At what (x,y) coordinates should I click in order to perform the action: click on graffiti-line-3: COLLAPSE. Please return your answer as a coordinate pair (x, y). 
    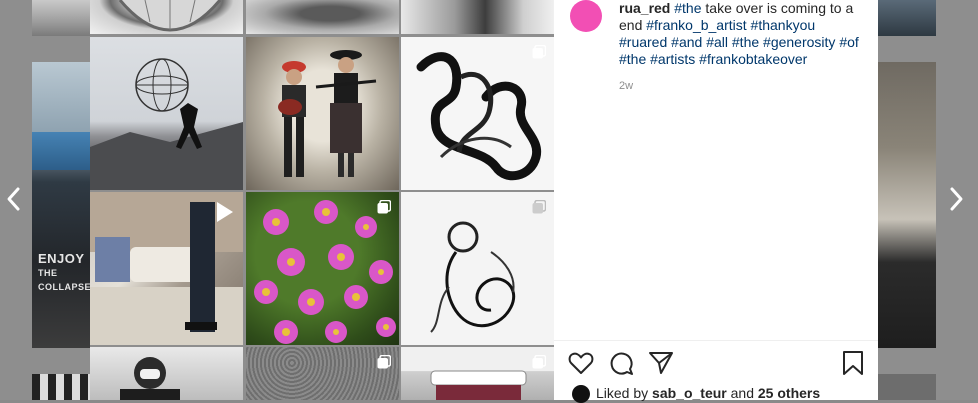
    Looking at the image, I should click on (64, 287).